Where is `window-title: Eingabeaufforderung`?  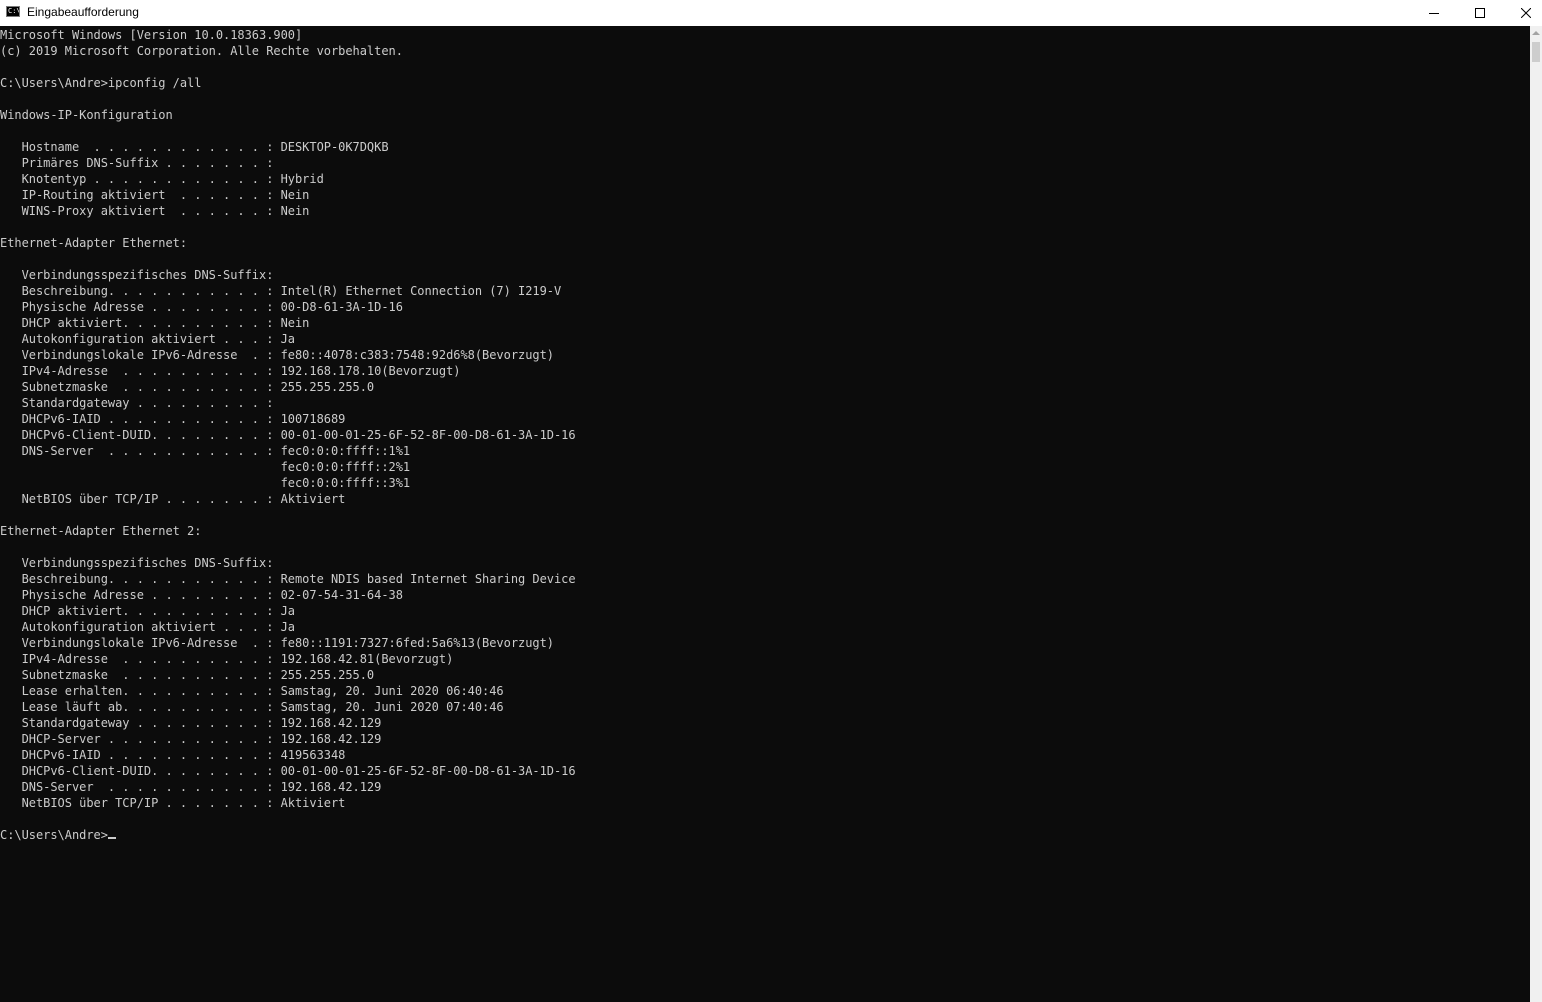 window-title: Eingabeaufforderung is located at coordinates (83, 12).